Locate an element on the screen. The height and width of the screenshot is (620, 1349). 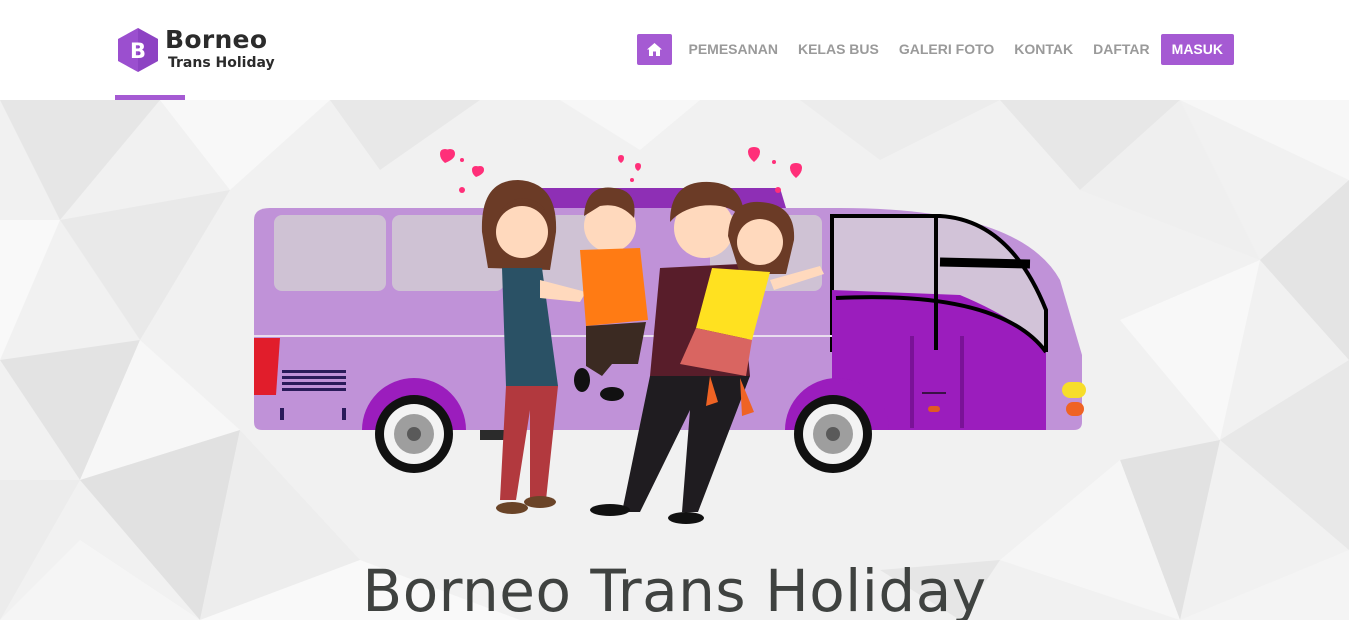
logo-hexagon-icon: B is located at coordinates (138, 50).